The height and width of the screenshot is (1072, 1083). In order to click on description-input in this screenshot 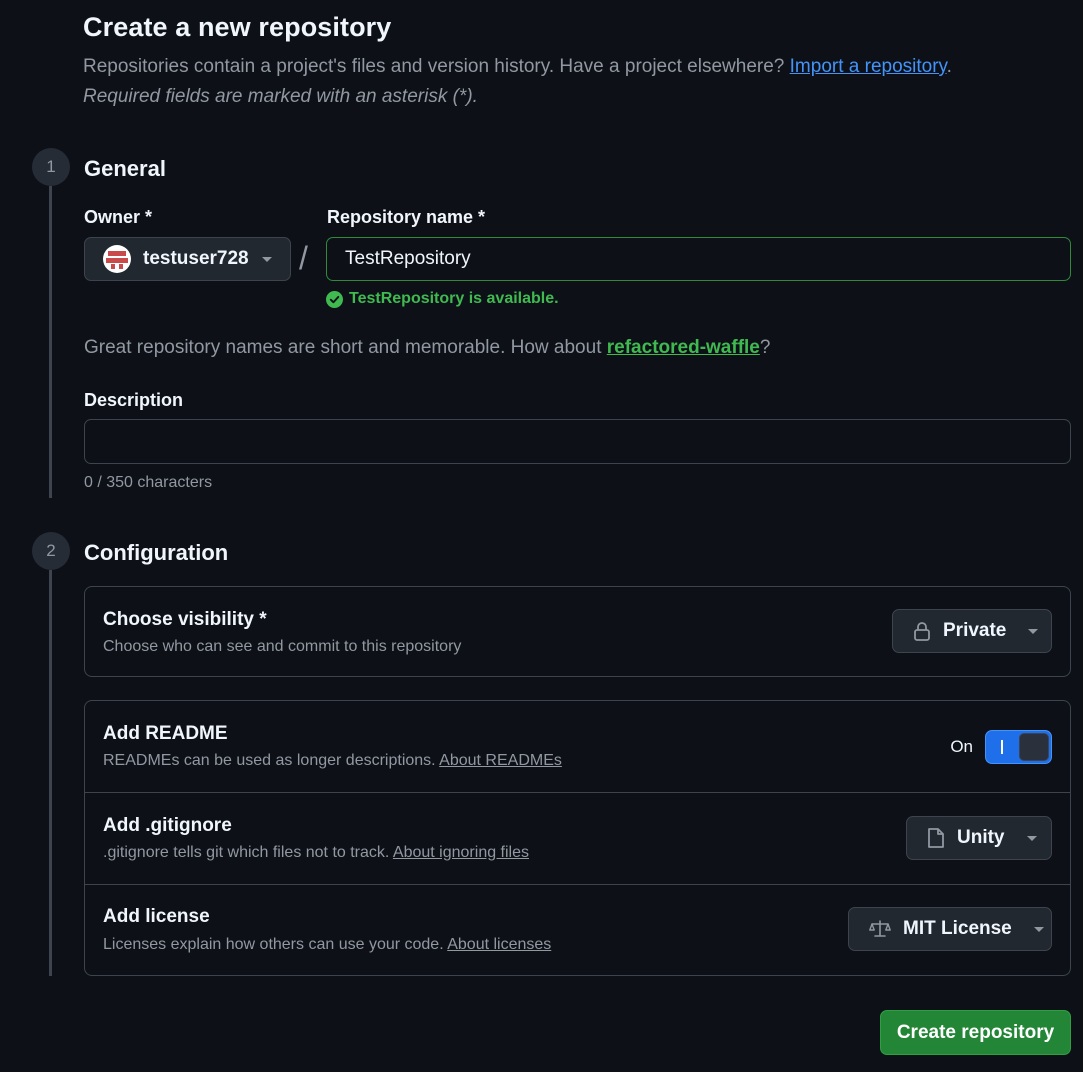, I will do `click(577, 441)`.